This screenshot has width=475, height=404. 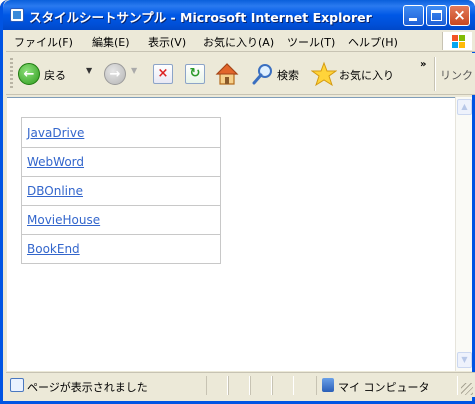 What do you see at coordinates (55, 75) in the screenshot?
I see `back-label: 戻る` at bounding box center [55, 75].